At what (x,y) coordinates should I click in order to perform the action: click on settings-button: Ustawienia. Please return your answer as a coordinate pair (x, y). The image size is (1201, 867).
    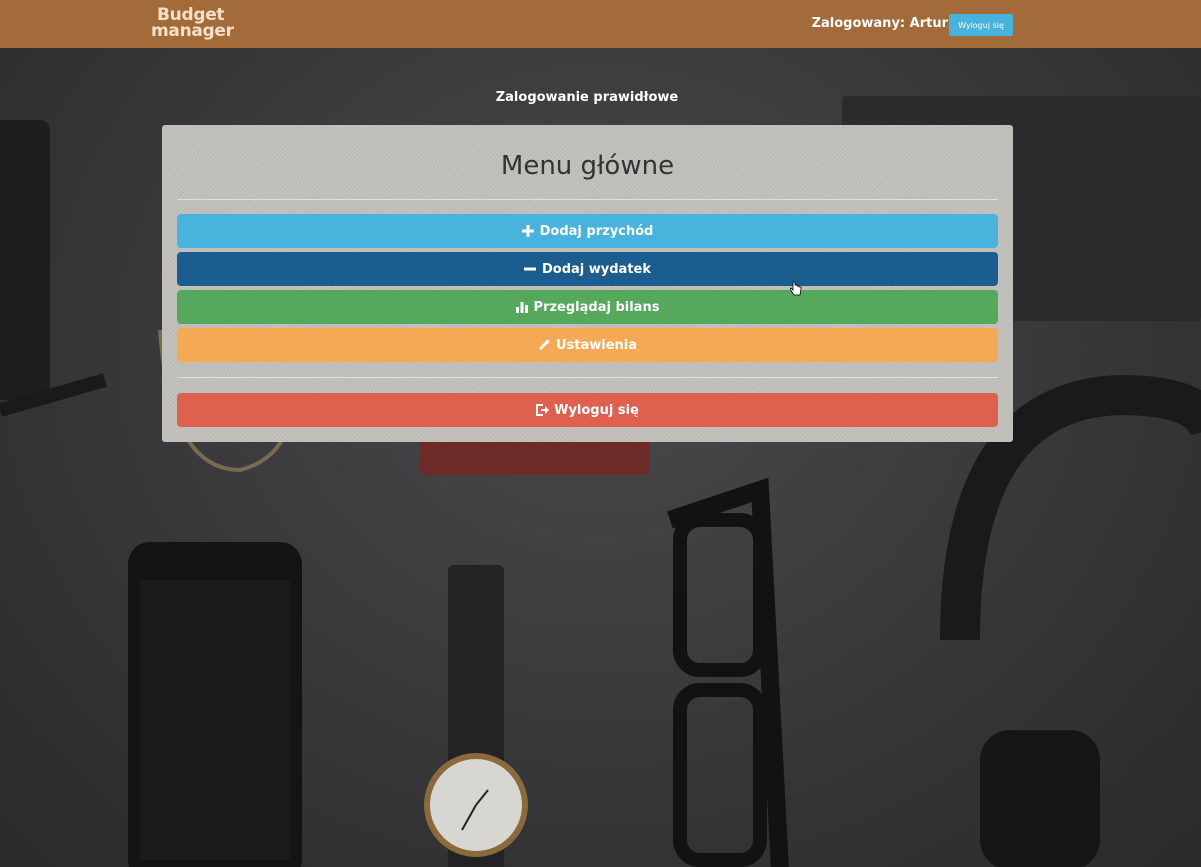
    Looking at the image, I should click on (587, 345).